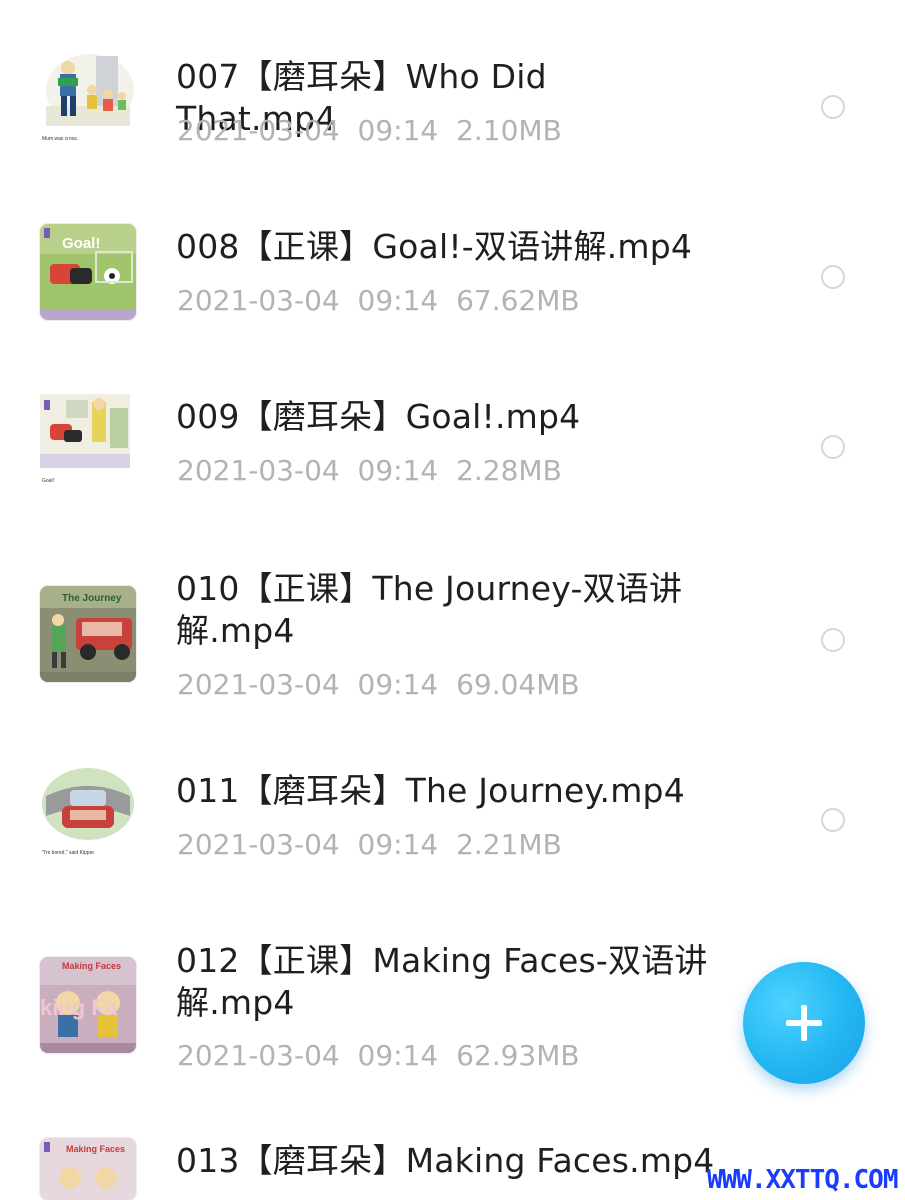  Describe the element at coordinates (509, 844) in the screenshot. I see `file-size: 2.21MB` at that location.